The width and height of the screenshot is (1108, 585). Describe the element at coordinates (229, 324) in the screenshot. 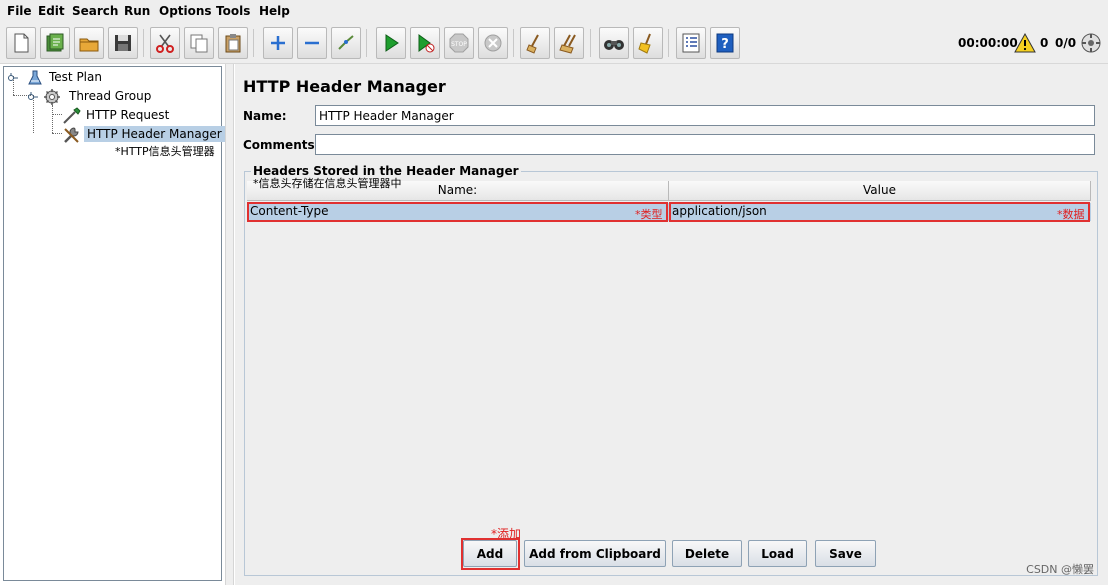

I see `split-pane-divider` at that location.